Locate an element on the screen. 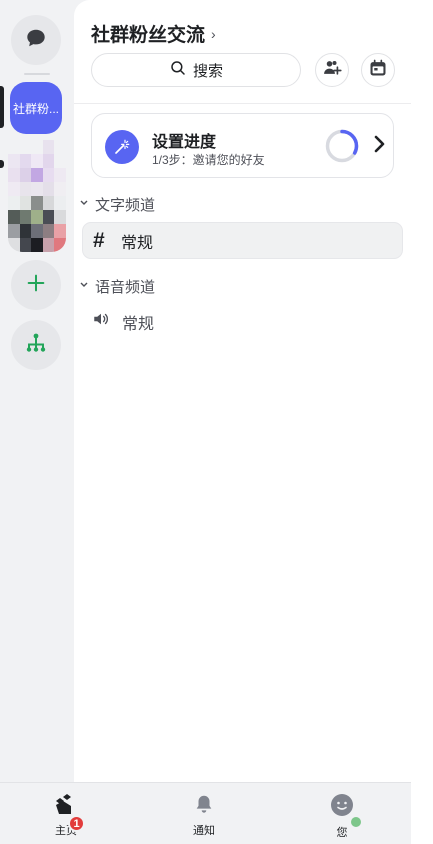 Image resolution: width=433 pixels, height=844 pixels. events-button is located at coordinates (378, 70).